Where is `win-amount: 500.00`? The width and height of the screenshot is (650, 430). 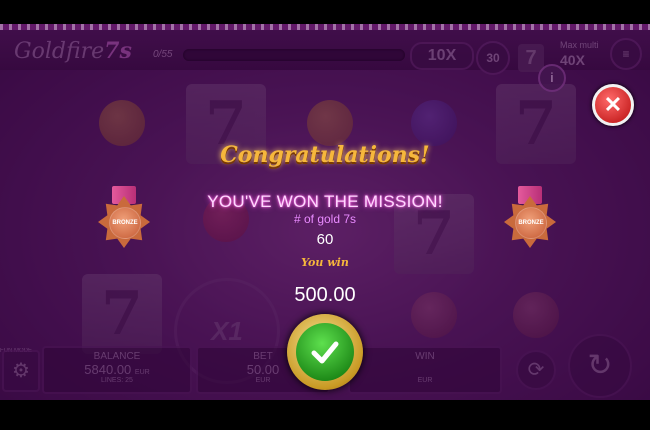 win-amount: 500.00 is located at coordinates (325, 295).